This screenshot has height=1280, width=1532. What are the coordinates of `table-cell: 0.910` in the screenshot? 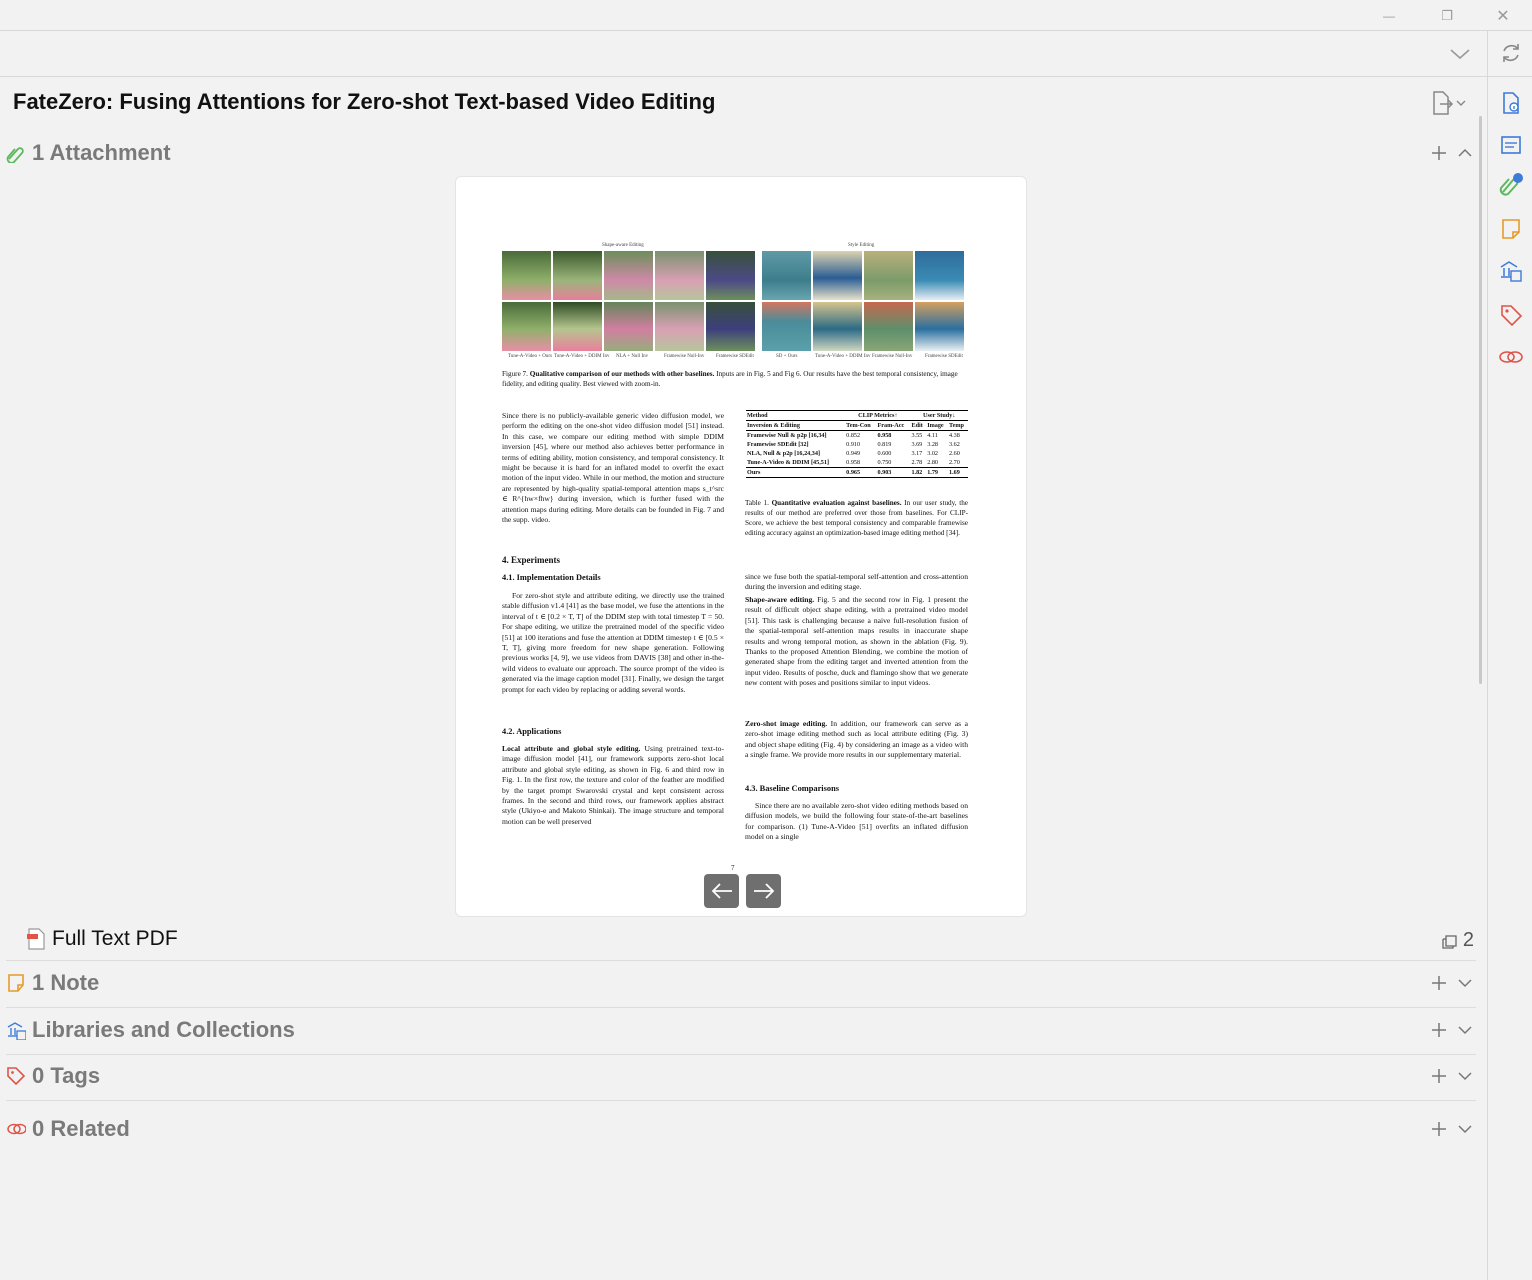 It's located at (853, 444).